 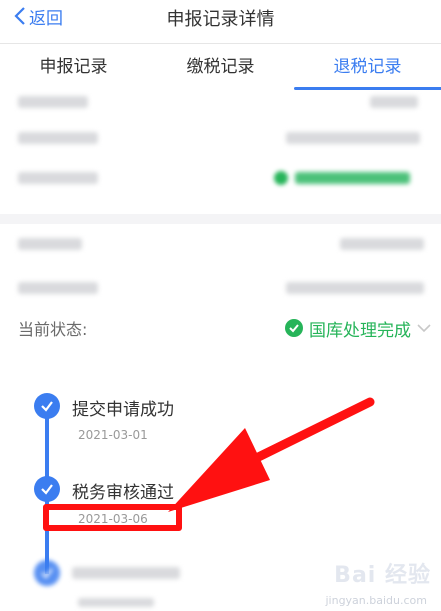 I want to click on tab-bar: 申报记录 缴税记录 退税记录, so click(x=220, y=67).